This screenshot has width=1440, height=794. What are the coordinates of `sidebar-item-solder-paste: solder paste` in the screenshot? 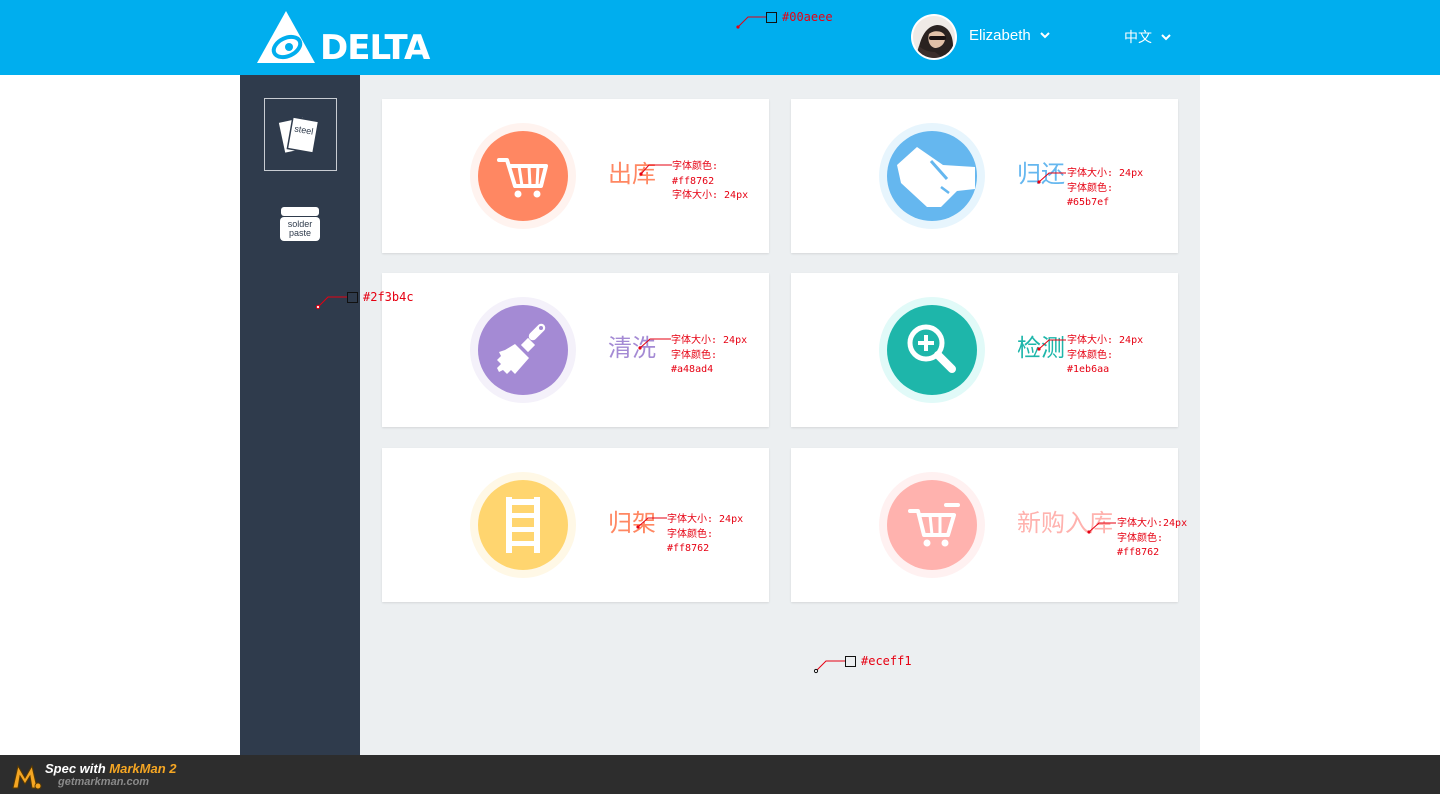 It's located at (300, 225).